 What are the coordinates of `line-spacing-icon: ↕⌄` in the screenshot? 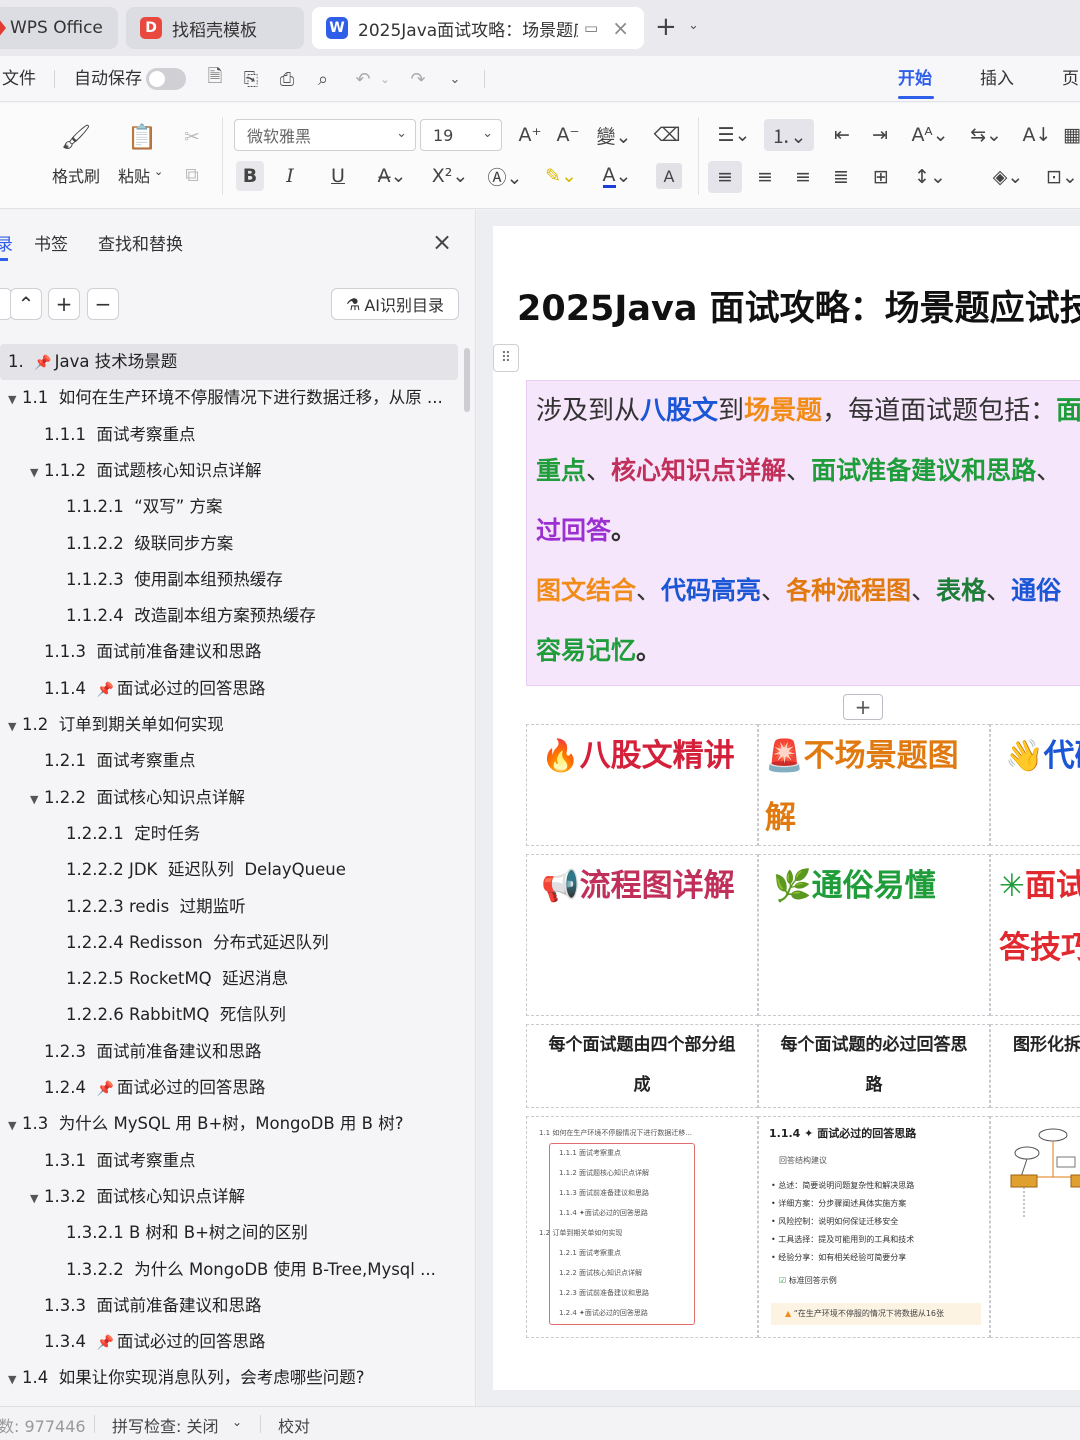 It's located at (930, 177).